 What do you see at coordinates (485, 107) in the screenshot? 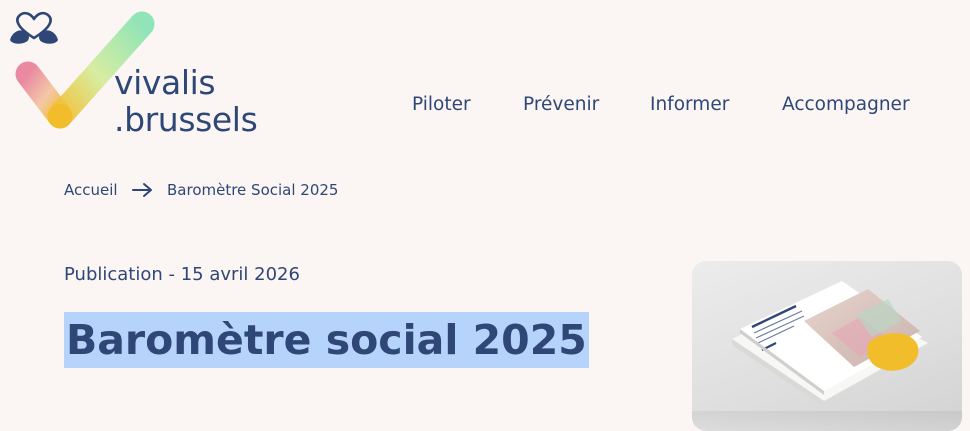
I see `main-nav: Piloter Prévenir Informer Accompagner` at bounding box center [485, 107].